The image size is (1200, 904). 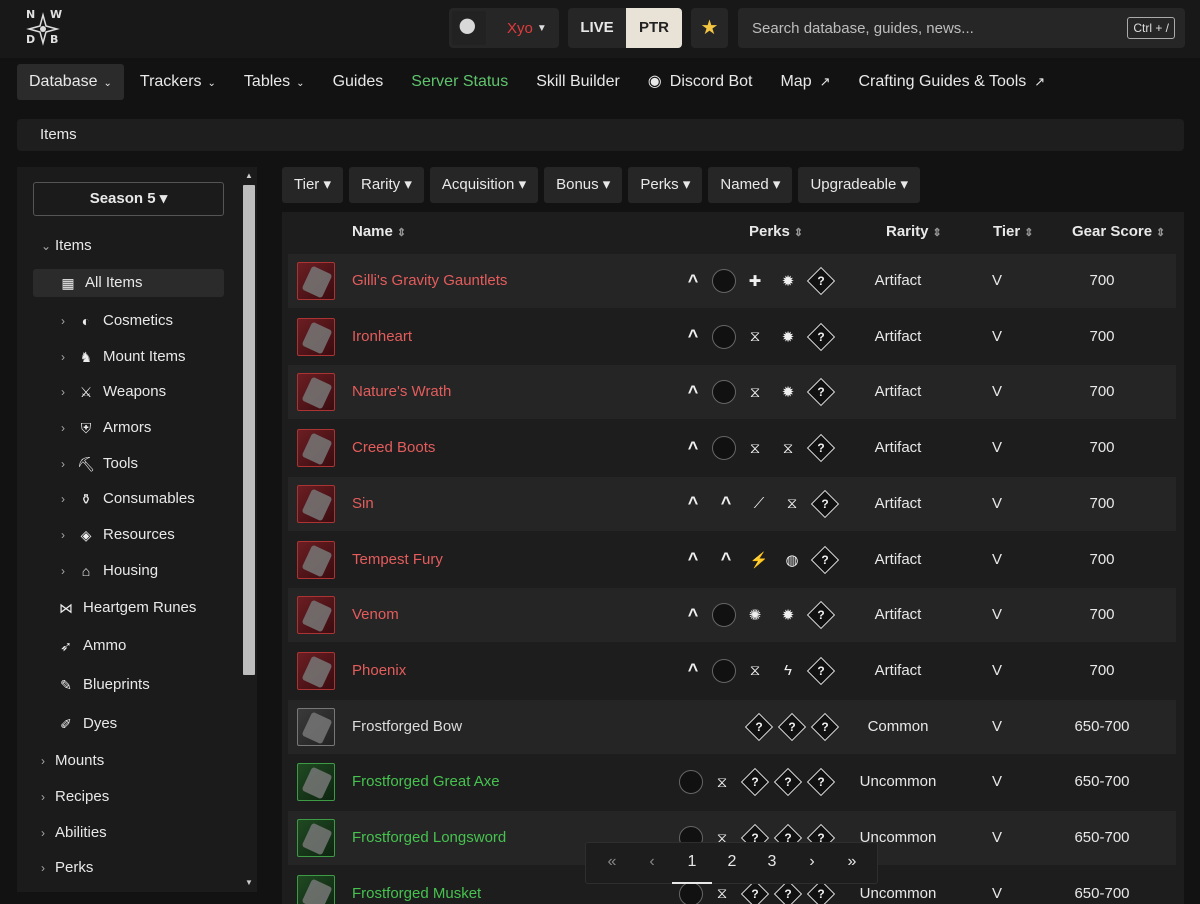 What do you see at coordinates (113, 392) in the screenshot?
I see `sidebar-item-weapons: › ⚔ Weapons` at bounding box center [113, 392].